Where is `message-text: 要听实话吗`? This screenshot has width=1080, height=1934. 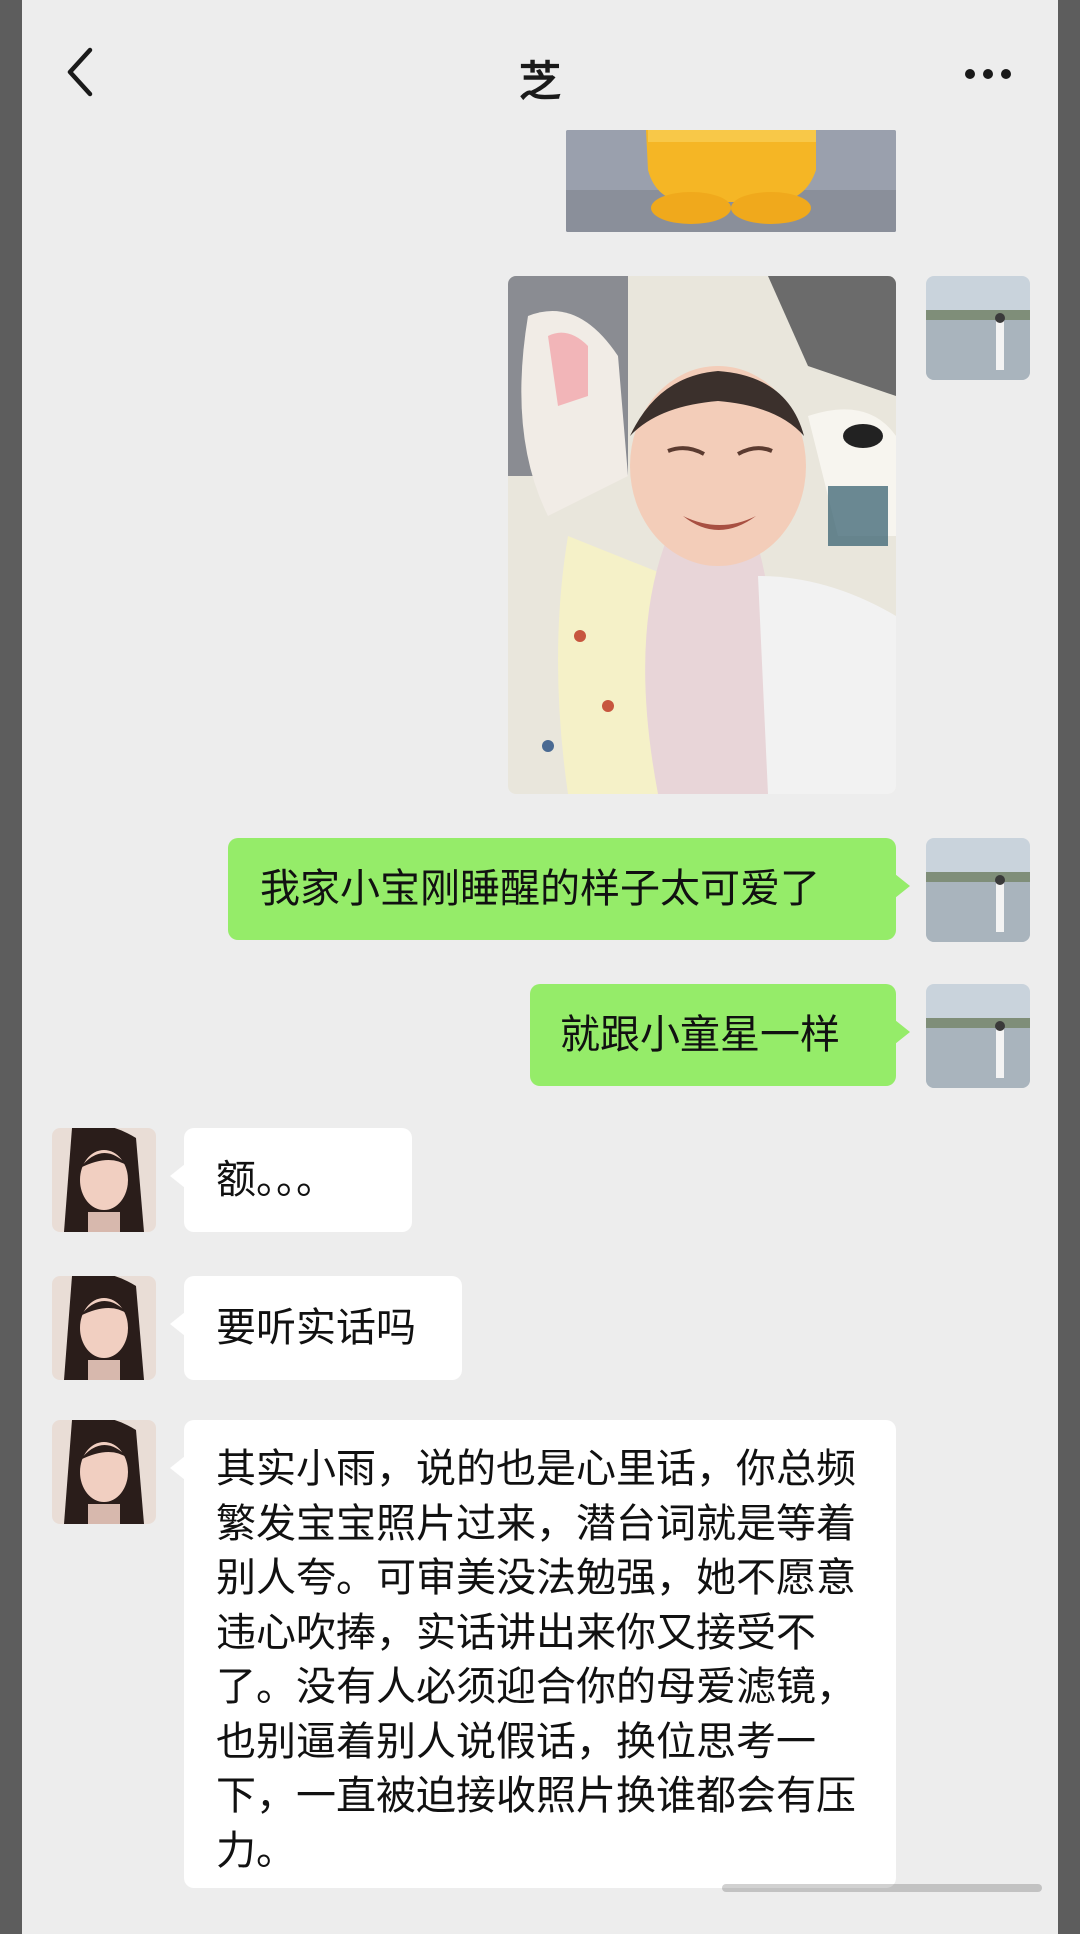
message-text: 要听实话吗 is located at coordinates (316, 1328).